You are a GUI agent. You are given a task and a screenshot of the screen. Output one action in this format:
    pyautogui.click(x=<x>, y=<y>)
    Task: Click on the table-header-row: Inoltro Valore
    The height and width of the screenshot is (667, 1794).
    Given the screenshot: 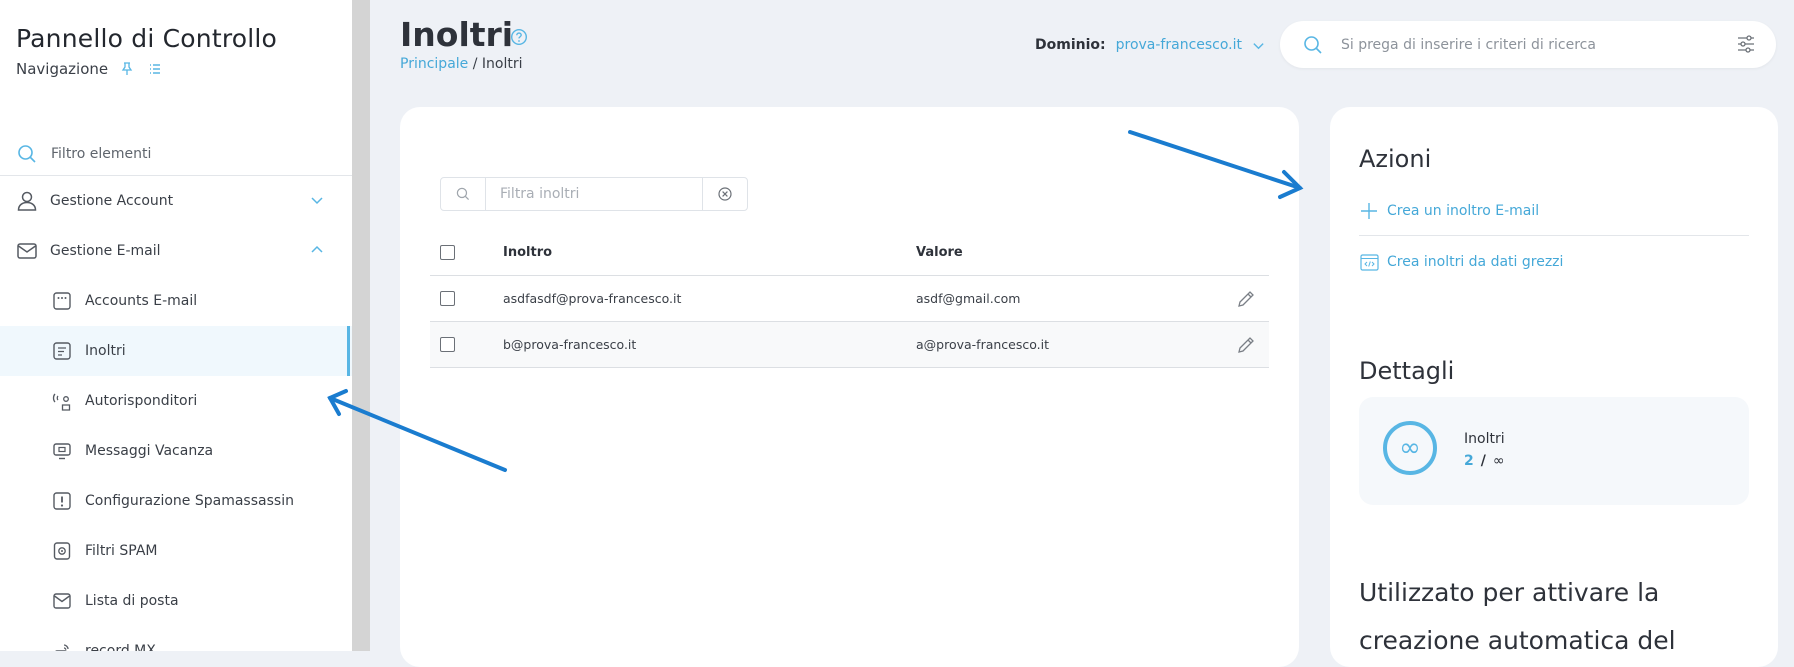 What is the action you would take?
    pyautogui.click(x=849, y=253)
    